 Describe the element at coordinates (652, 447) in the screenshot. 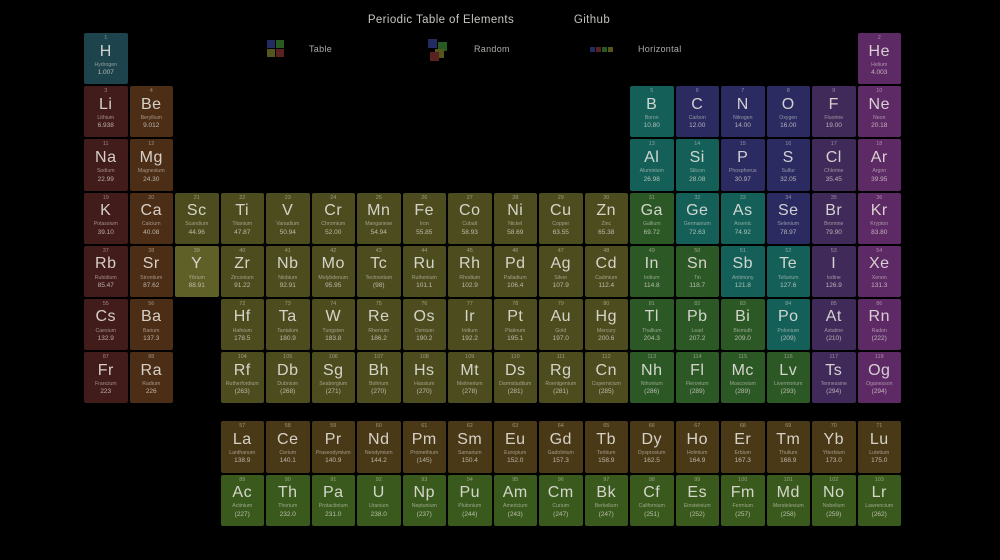

I see `element-cell-dy: 66 Dy Dysprosium 162.5` at that location.